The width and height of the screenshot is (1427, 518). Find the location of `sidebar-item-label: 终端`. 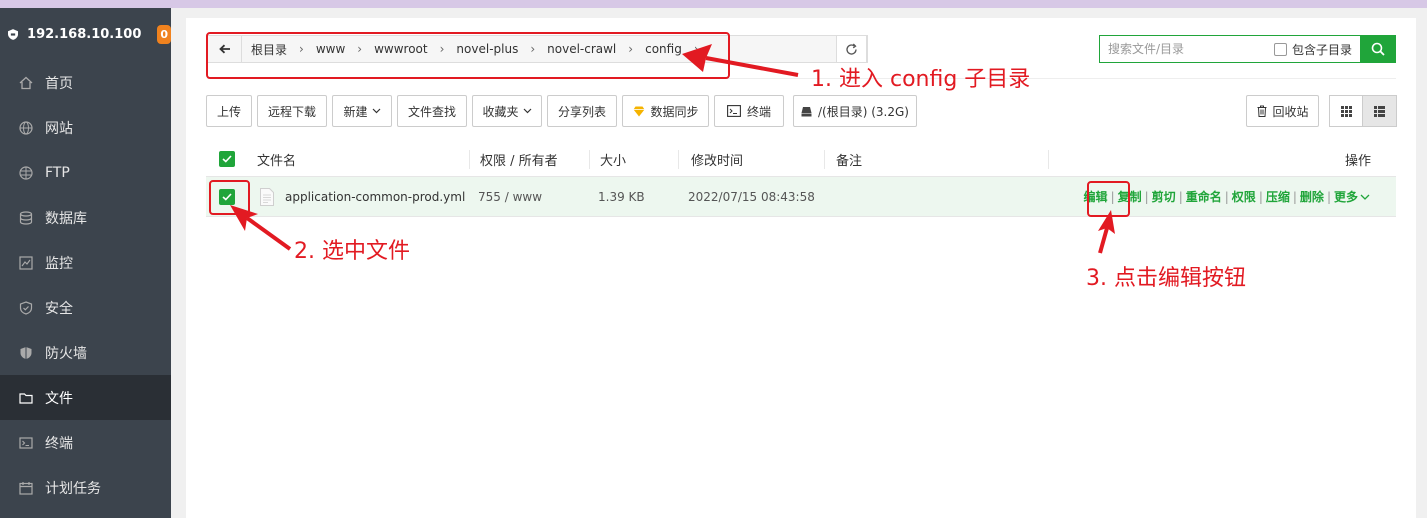

sidebar-item-label: 终端 is located at coordinates (59, 443).